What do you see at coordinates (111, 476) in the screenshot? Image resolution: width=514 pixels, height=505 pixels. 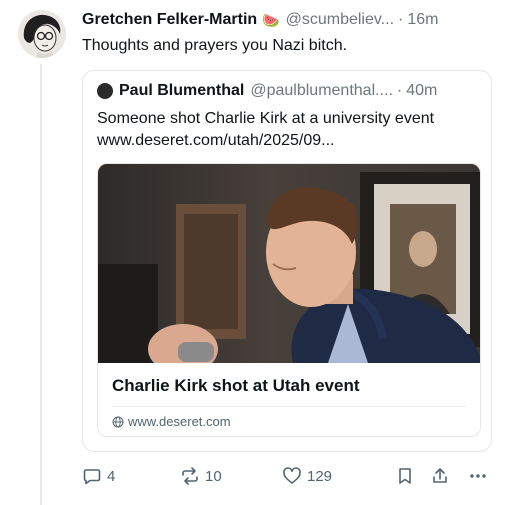 I see `reply-count: 4` at bounding box center [111, 476].